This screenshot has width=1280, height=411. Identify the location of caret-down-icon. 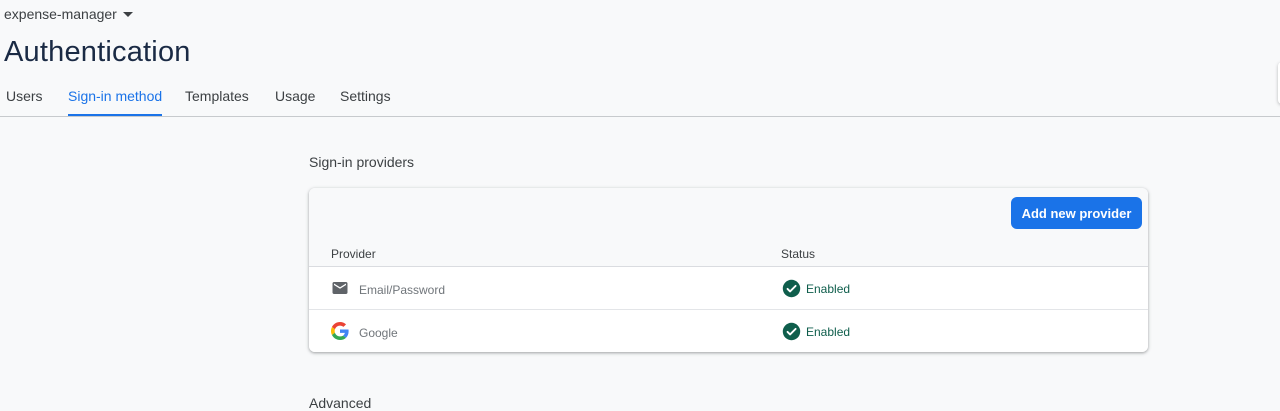
(127, 14).